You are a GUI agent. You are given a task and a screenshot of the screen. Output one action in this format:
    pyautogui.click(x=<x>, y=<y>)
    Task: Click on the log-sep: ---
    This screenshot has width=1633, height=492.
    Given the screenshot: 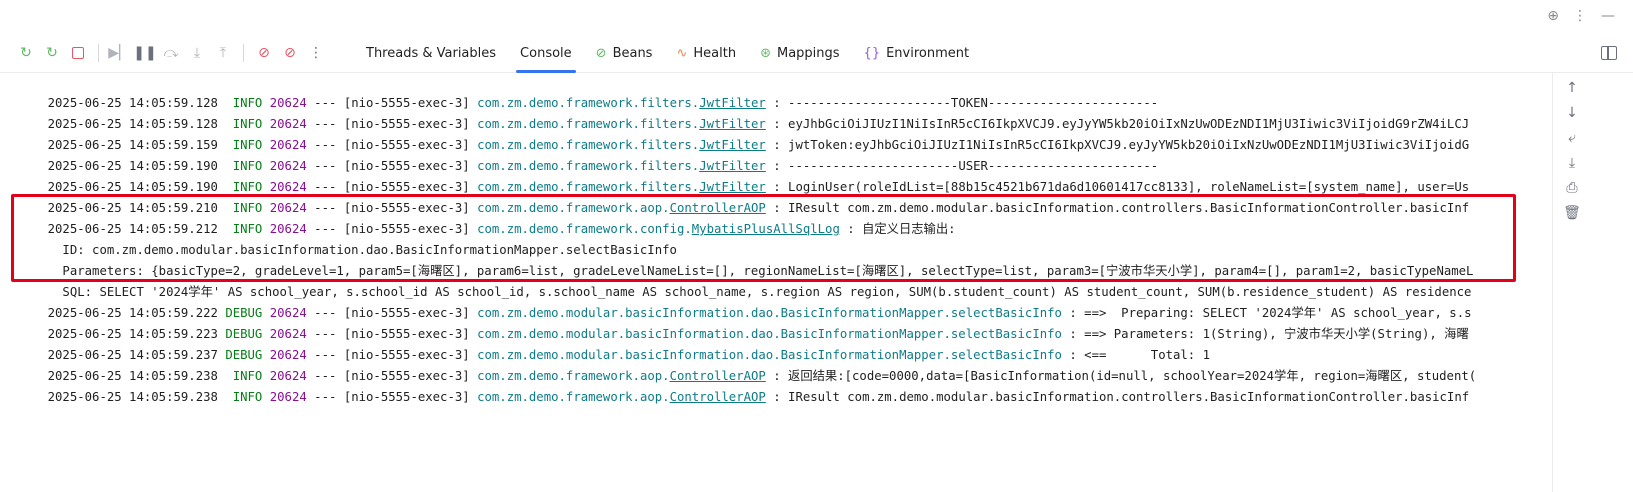 What is the action you would take?
    pyautogui.click(x=325, y=397)
    